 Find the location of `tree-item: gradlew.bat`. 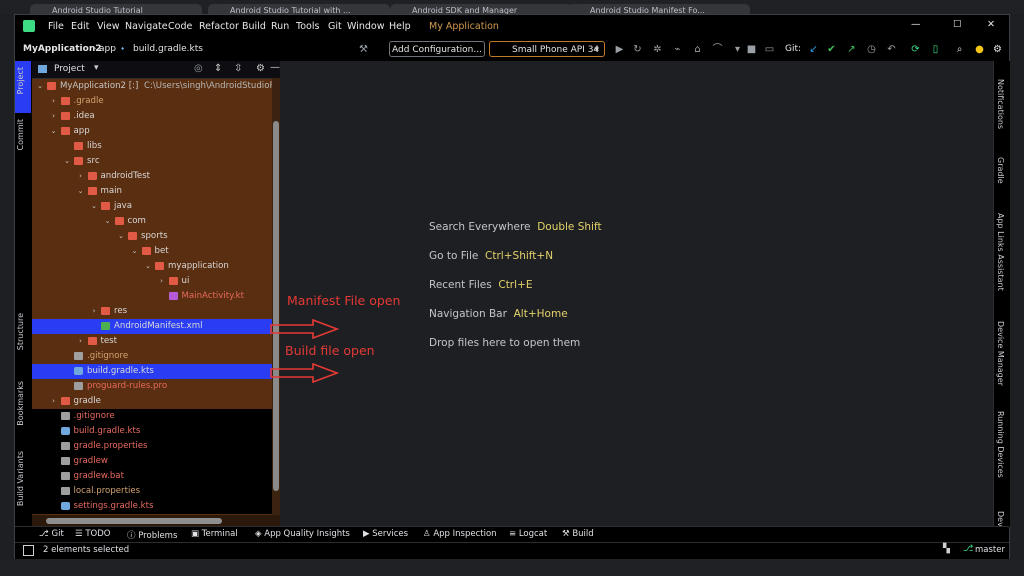

tree-item: gradlew.bat is located at coordinates (152, 476).